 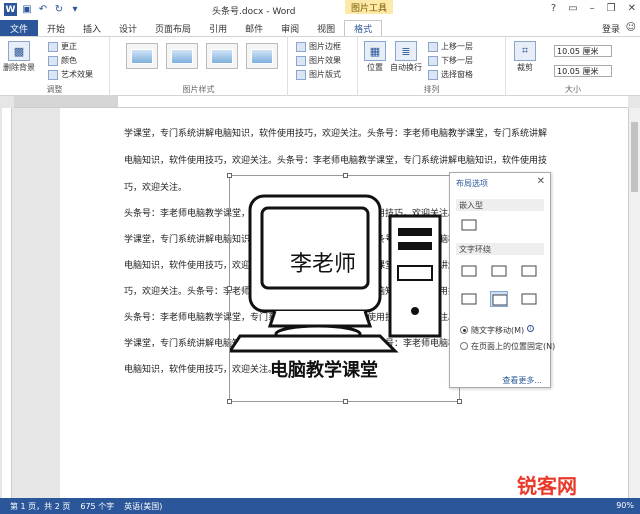 What do you see at coordinates (433, 46) in the screenshot?
I see `bring-forward-icon` at bounding box center [433, 46].